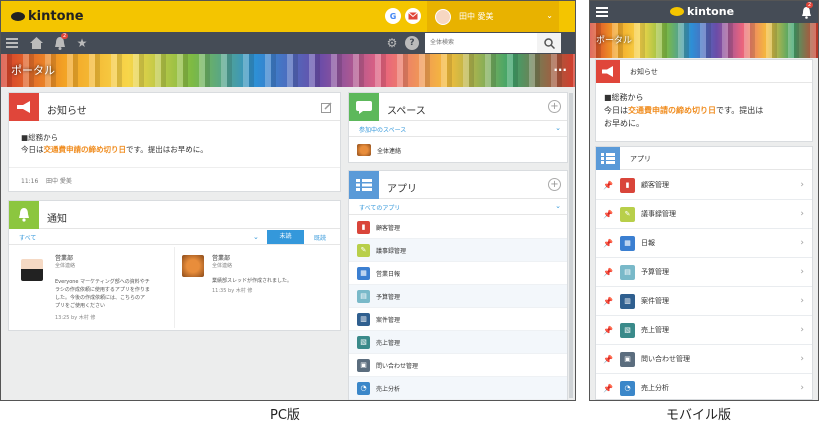 This screenshot has width=820, height=425. Describe the element at coordinates (412, 43) in the screenshot. I see `help-icon: ?` at that location.